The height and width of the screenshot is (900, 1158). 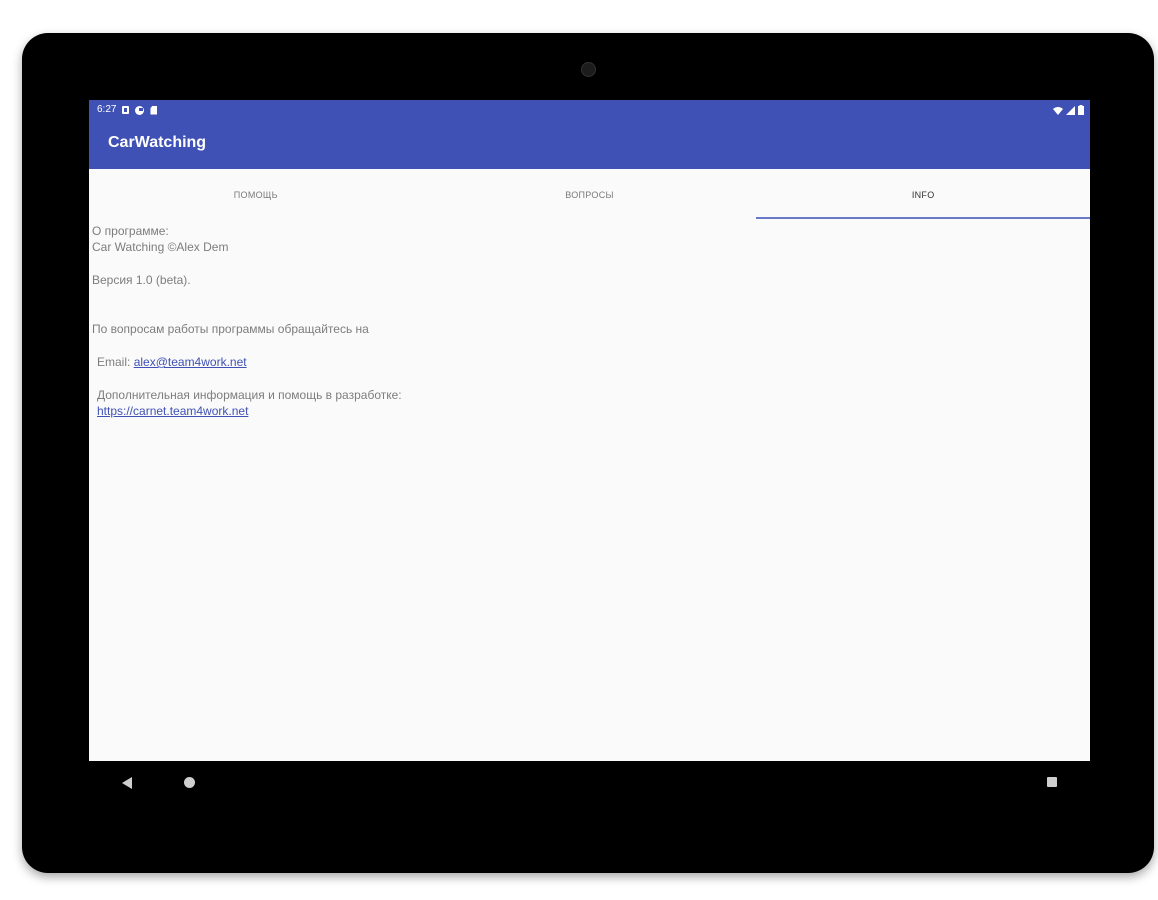 What do you see at coordinates (1081, 110) in the screenshot?
I see `battery-icon` at bounding box center [1081, 110].